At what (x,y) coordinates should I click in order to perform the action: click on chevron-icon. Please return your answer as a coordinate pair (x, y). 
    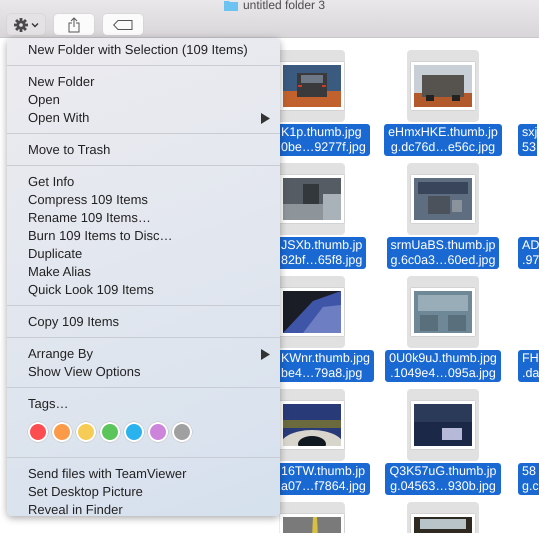
    Looking at the image, I should click on (34, 25).